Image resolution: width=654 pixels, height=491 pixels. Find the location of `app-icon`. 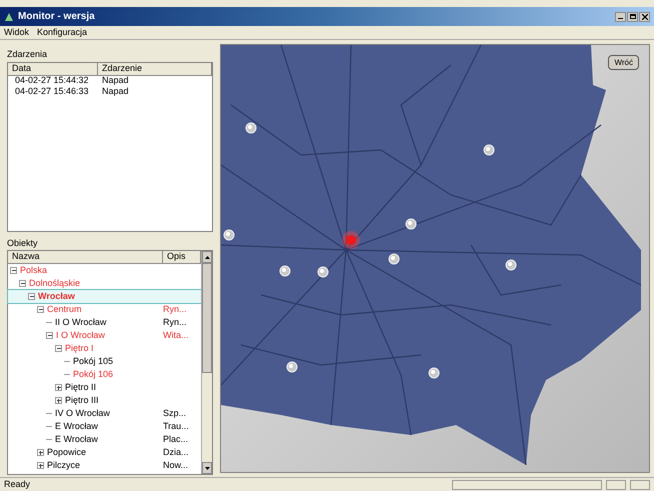

app-icon is located at coordinates (9, 17).